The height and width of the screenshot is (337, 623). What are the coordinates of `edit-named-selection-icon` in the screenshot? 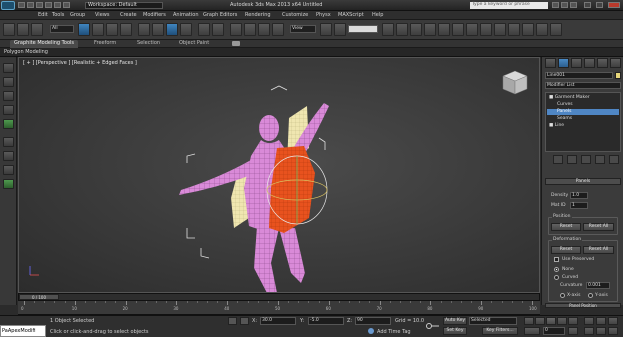 It's located at (326, 29).